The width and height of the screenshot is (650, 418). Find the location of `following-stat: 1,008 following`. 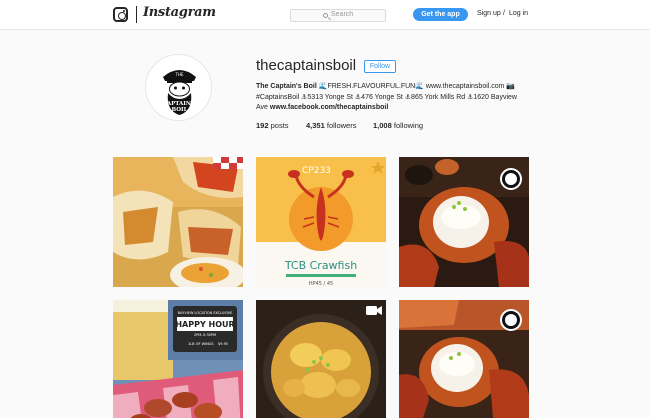

following-stat: 1,008 following is located at coordinates (398, 125).